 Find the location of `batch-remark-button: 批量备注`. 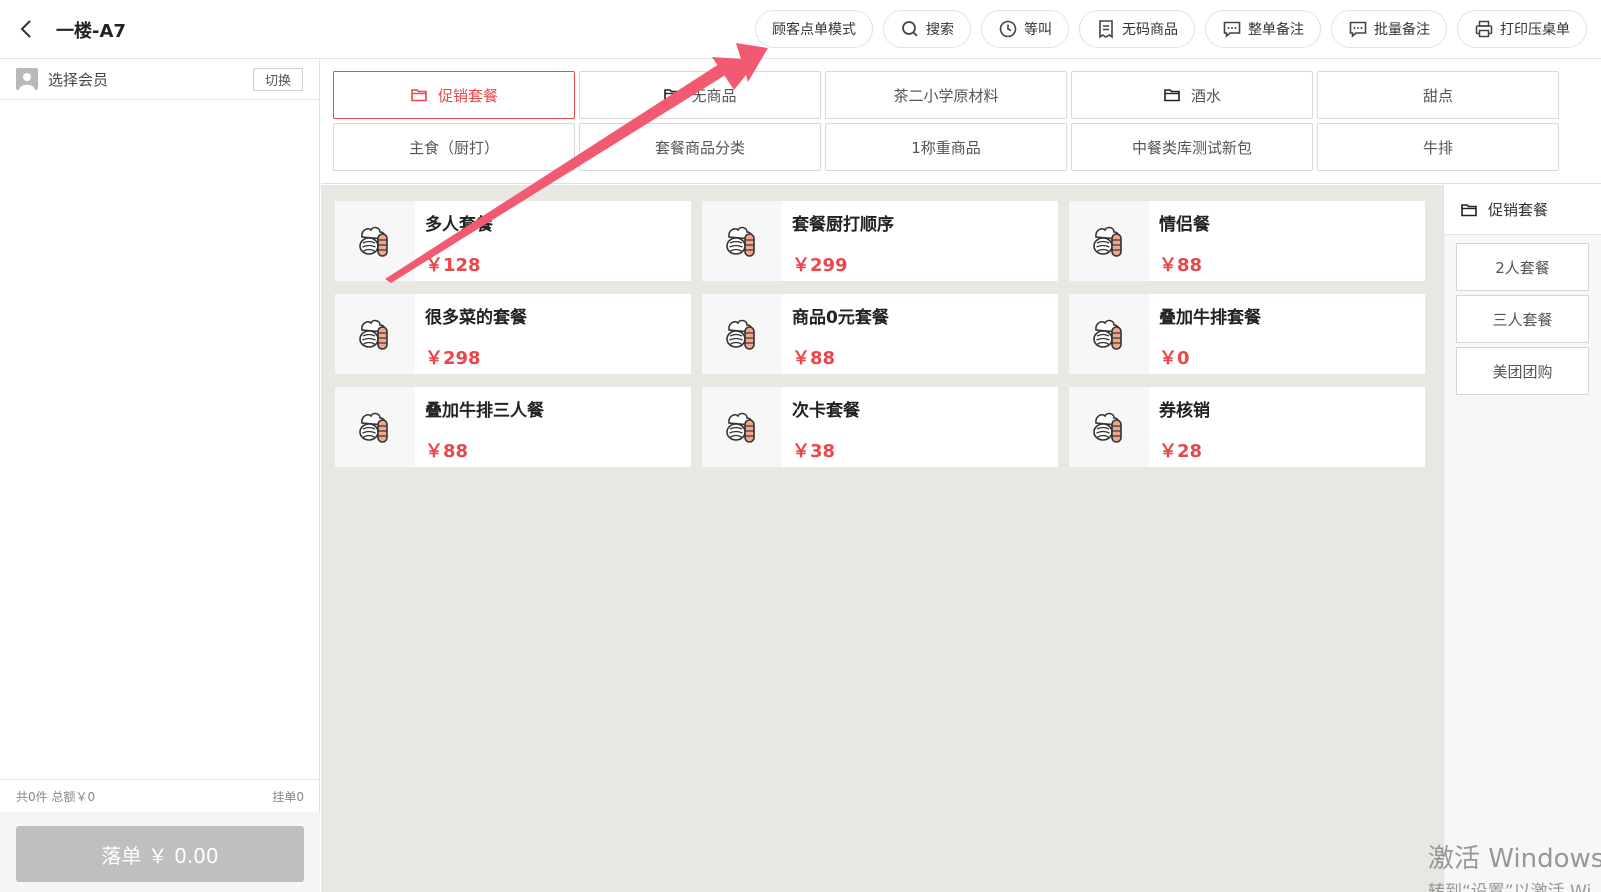

batch-remark-button: 批量备注 is located at coordinates (1389, 29).